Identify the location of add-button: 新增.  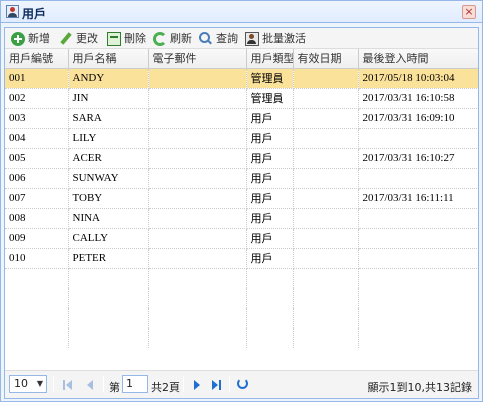
(30, 38).